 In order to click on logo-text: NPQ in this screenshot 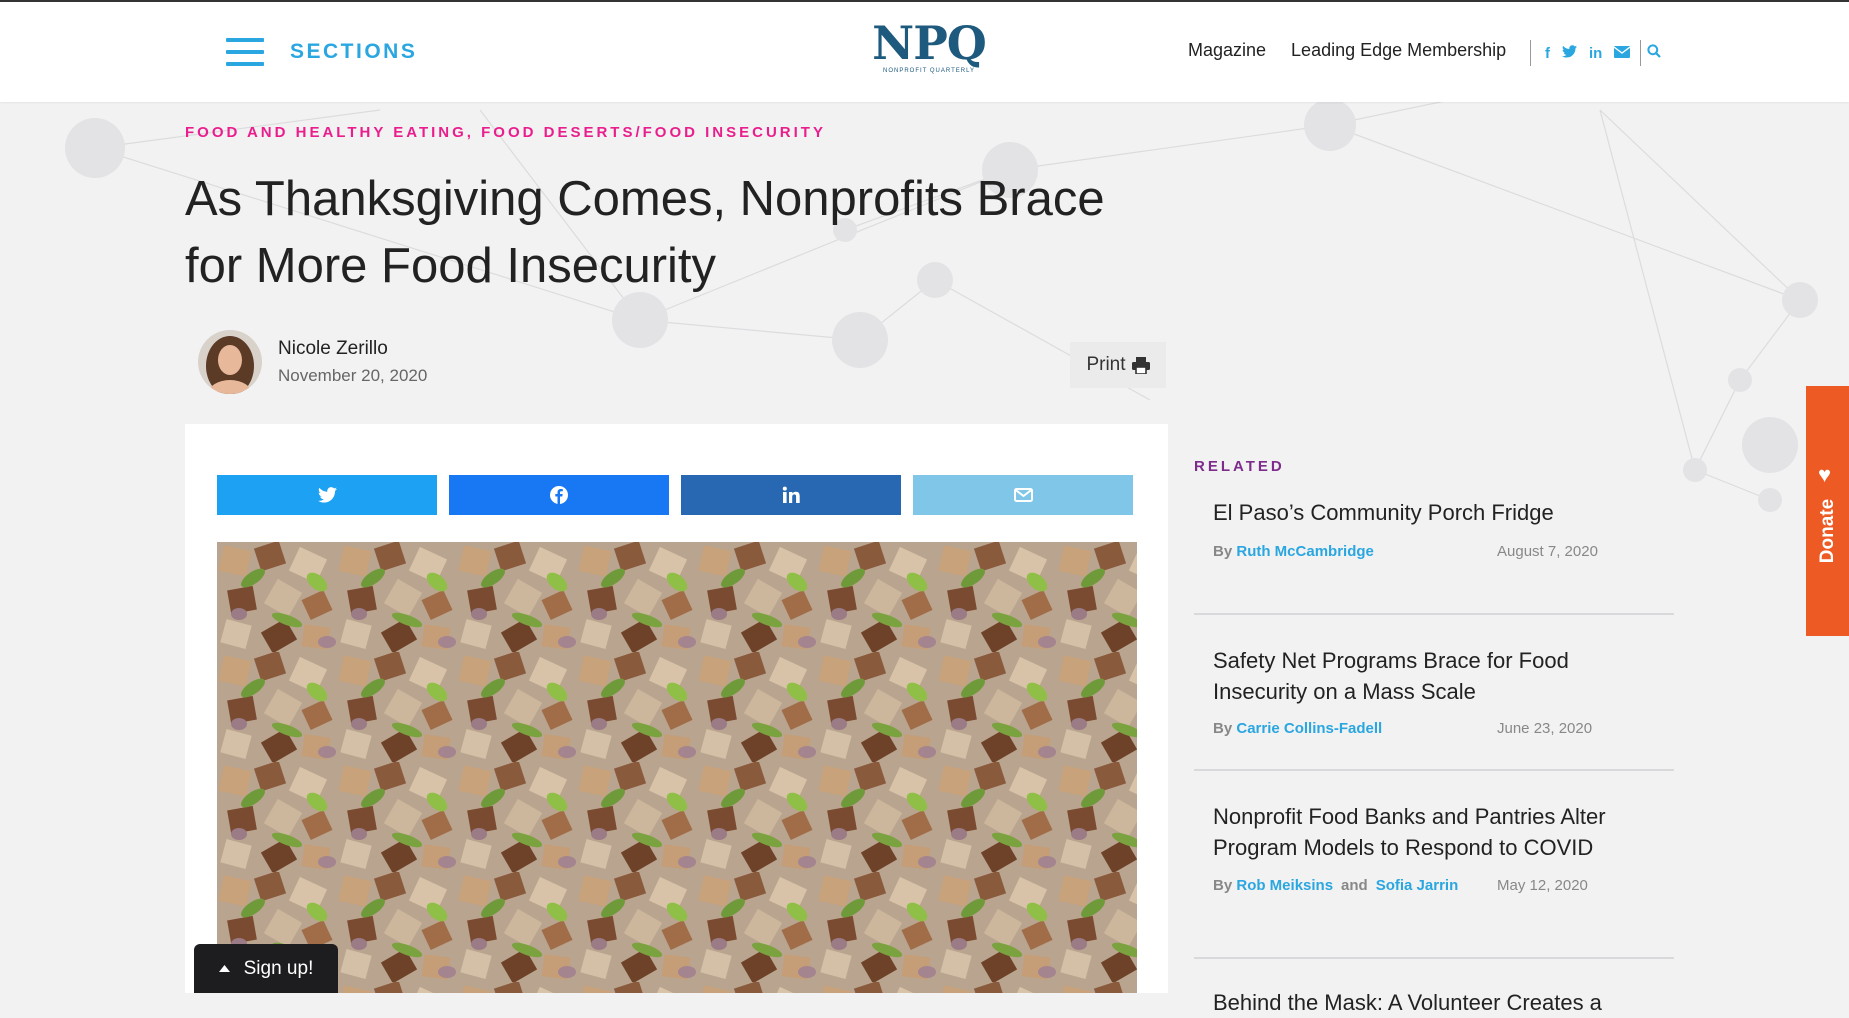, I will do `click(929, 43)`.